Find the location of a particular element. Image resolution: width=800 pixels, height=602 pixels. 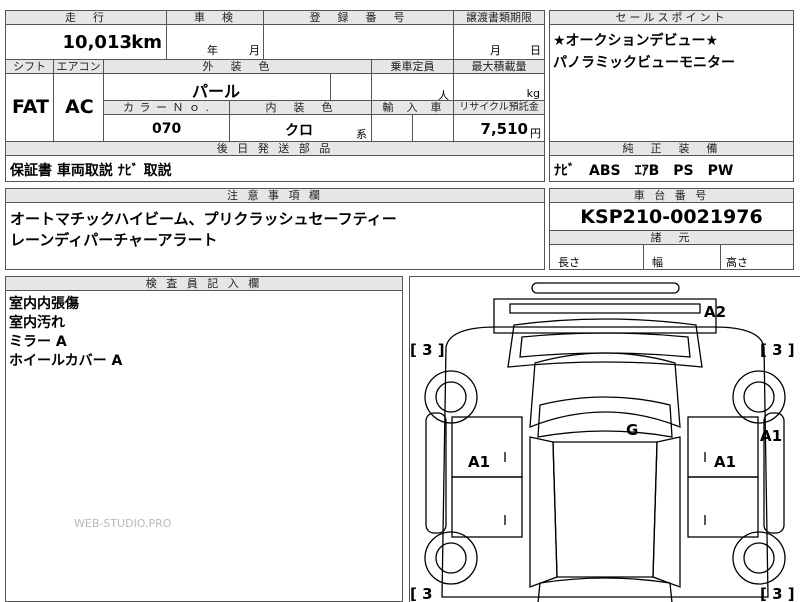

shift-cell: FAT is located at coordinates (29, 107).